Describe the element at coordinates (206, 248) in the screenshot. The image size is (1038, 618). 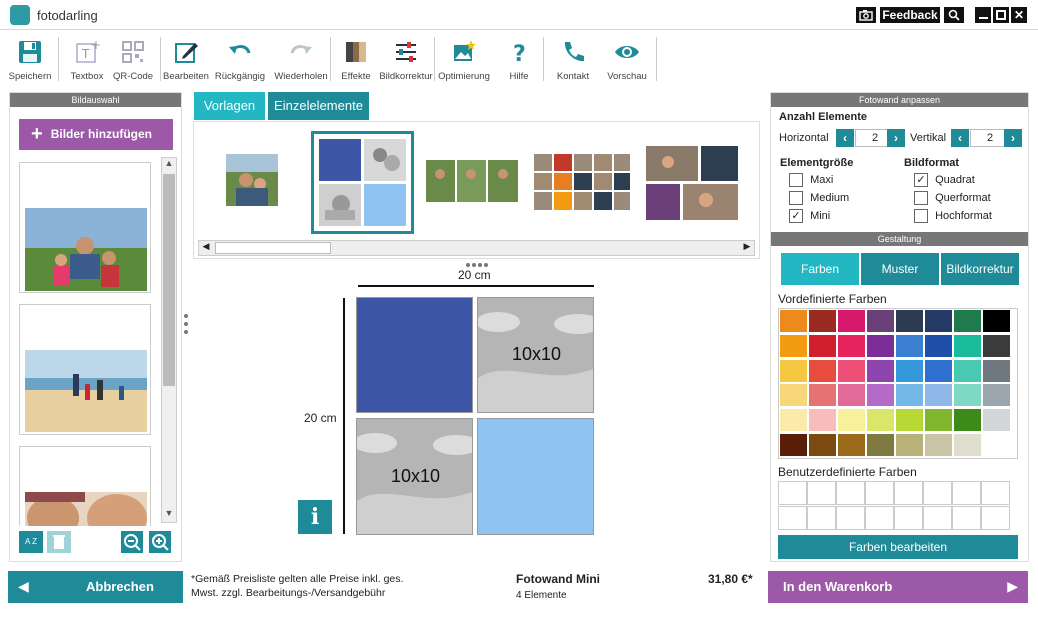
I see `scroll-left-icon: ◀` at that location.